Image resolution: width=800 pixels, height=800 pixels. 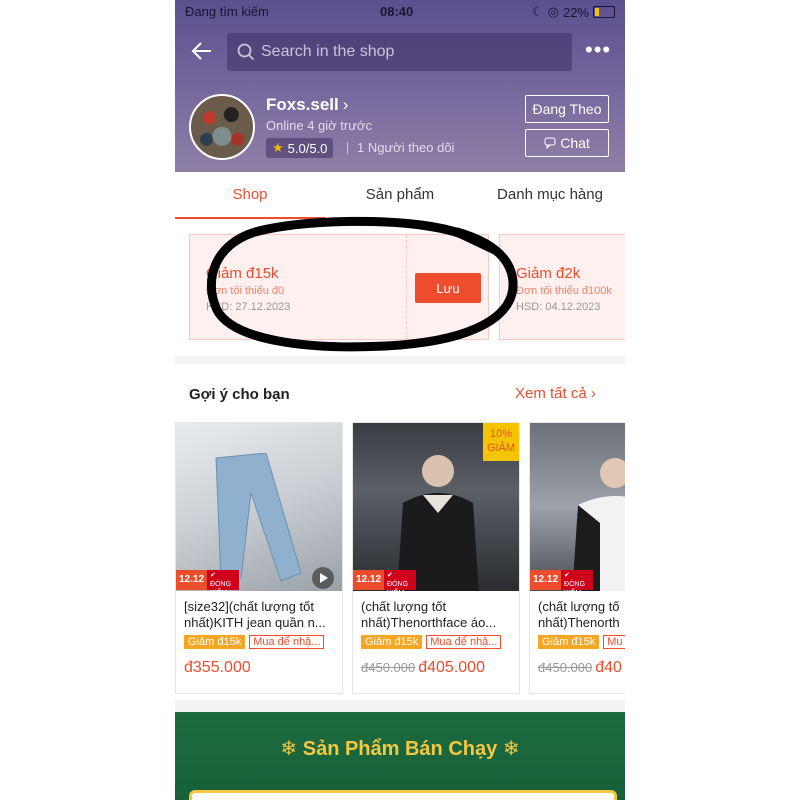 I want to click on search-icon, so click(x=246, y=52).